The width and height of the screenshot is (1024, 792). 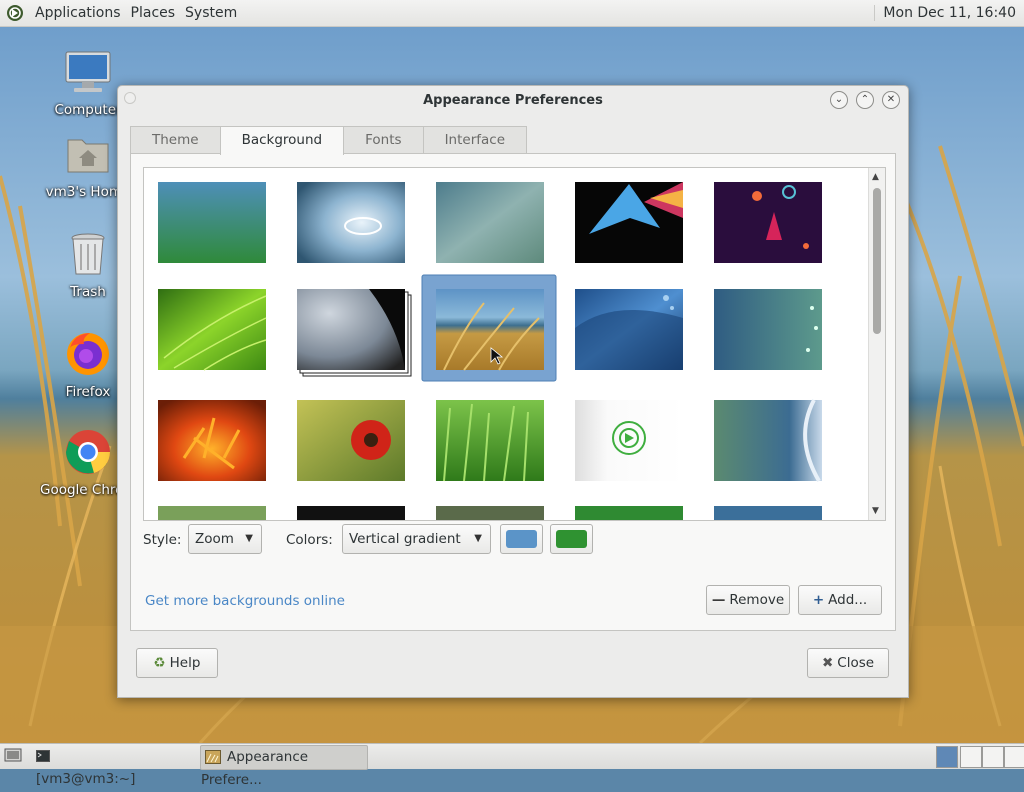 What do you see at coordinates (757, 600) in the screenshot?
I see `remove-button-label: Remove` at bounding box center [757, 600].